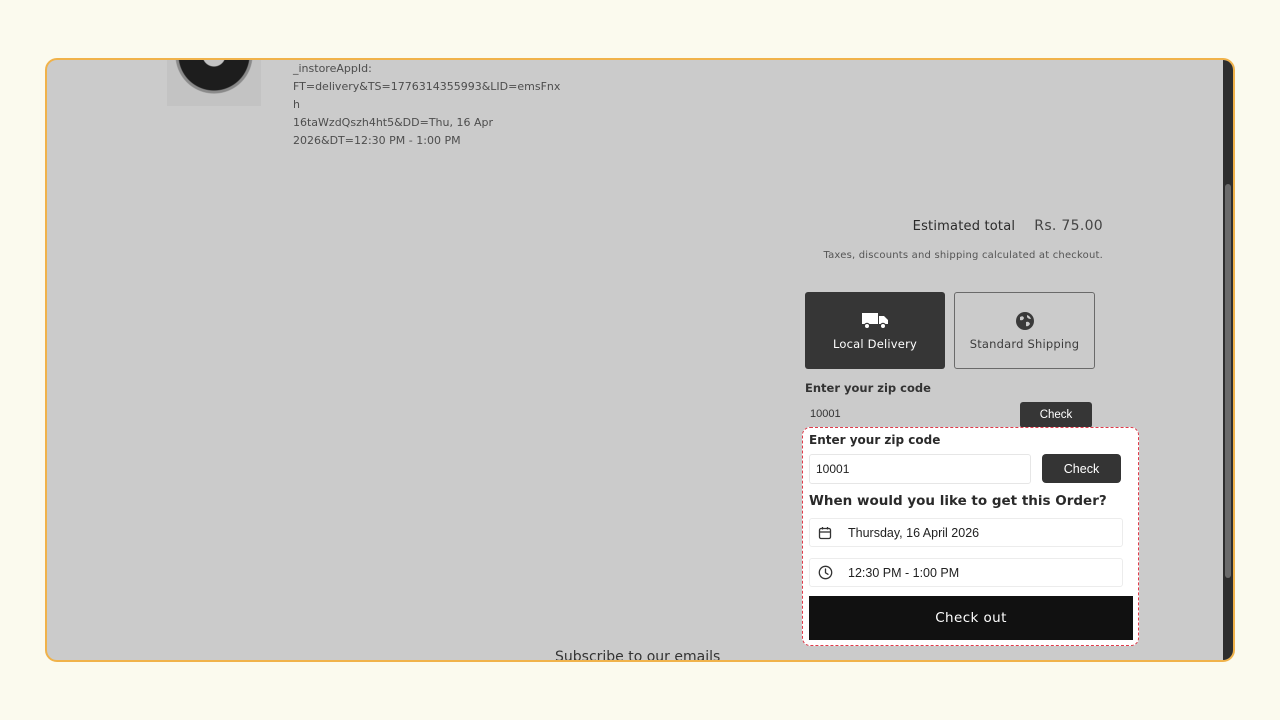 The width and height of the screenshot is (1280, 720). I want to click on product-thumbnail, so click(214, 83).